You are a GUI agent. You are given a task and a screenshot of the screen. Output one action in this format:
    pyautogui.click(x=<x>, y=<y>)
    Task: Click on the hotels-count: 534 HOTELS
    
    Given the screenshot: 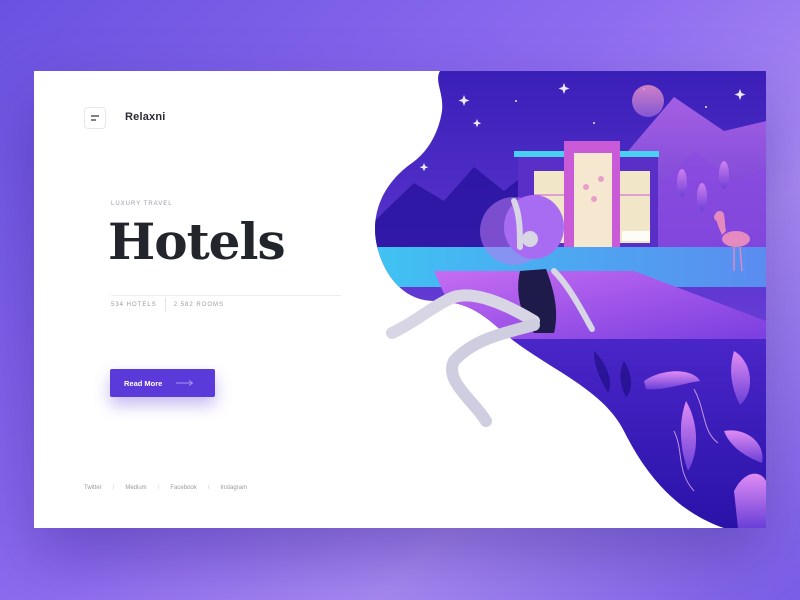 What is the action you would take?
    pyautogui.click(x=134, y=305)
    